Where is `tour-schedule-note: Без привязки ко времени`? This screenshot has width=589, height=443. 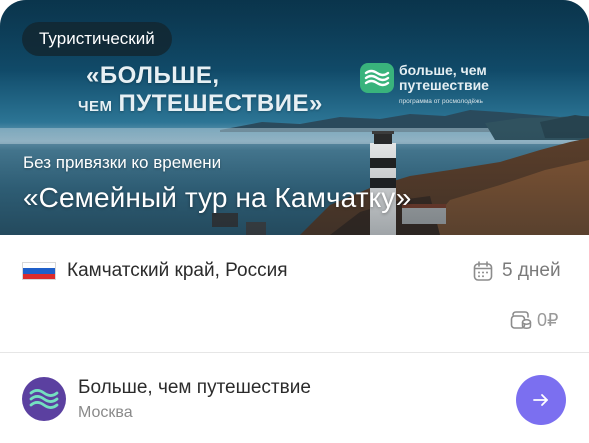 tour-schedule-note: Без привязки ко времени is located at coordinates (122, 162).